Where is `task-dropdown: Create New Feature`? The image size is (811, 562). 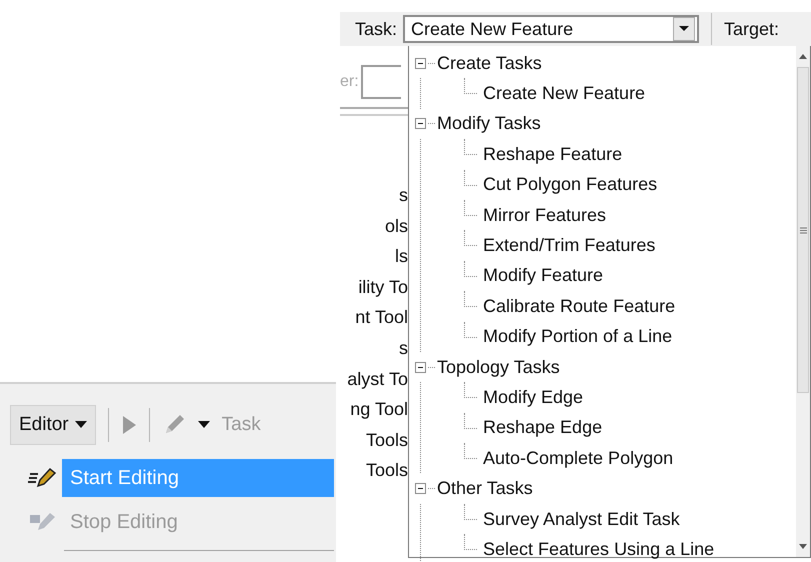
task-dropdown: Create New Feature is located at coordinates (551, 29).